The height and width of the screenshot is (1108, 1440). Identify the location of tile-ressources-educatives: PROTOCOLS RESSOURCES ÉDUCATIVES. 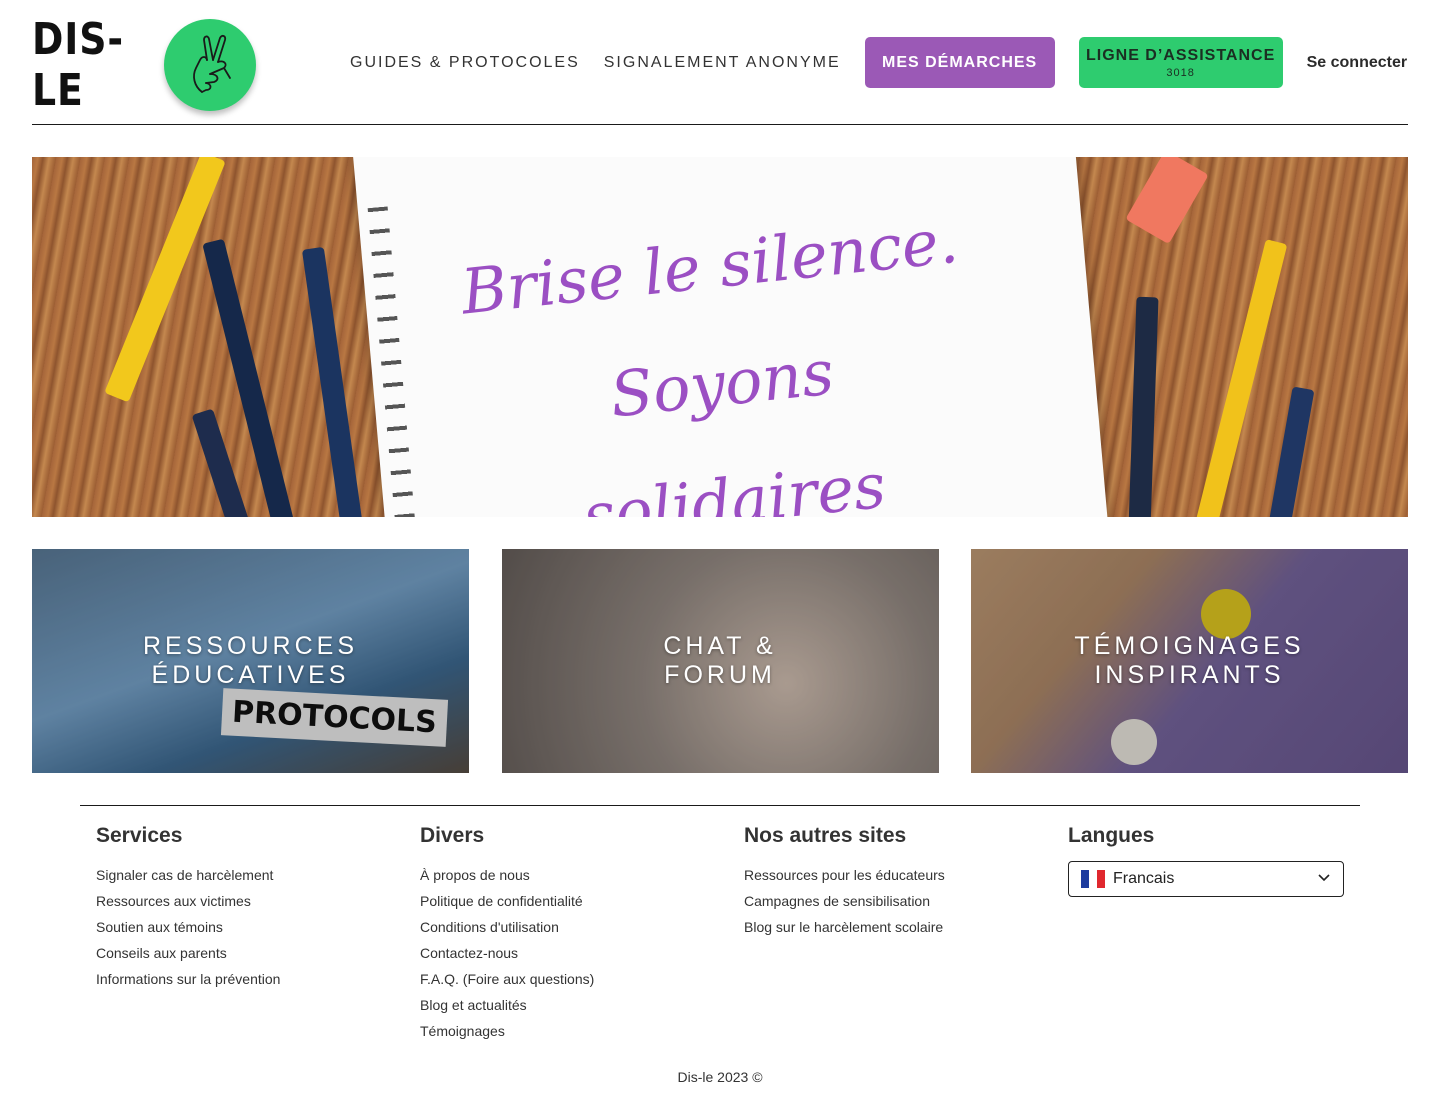
(250, 661).